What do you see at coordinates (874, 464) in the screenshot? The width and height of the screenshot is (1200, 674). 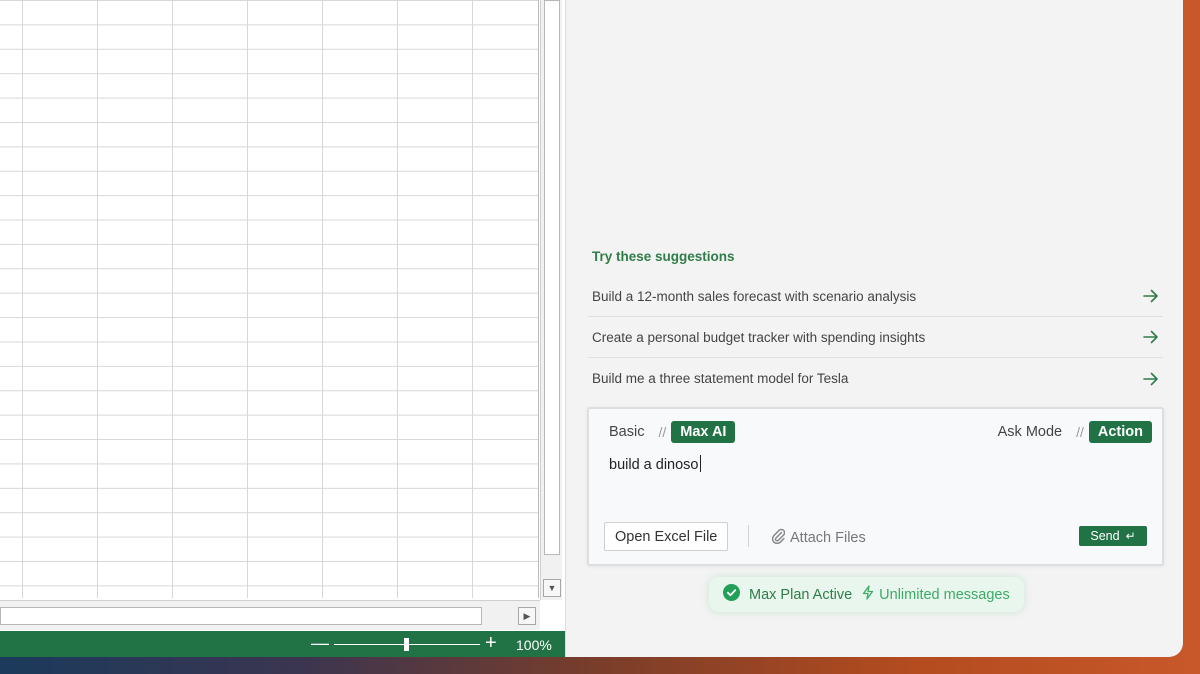 I see `prompt-input: build a dinoso` at bounding box center [874, 464].